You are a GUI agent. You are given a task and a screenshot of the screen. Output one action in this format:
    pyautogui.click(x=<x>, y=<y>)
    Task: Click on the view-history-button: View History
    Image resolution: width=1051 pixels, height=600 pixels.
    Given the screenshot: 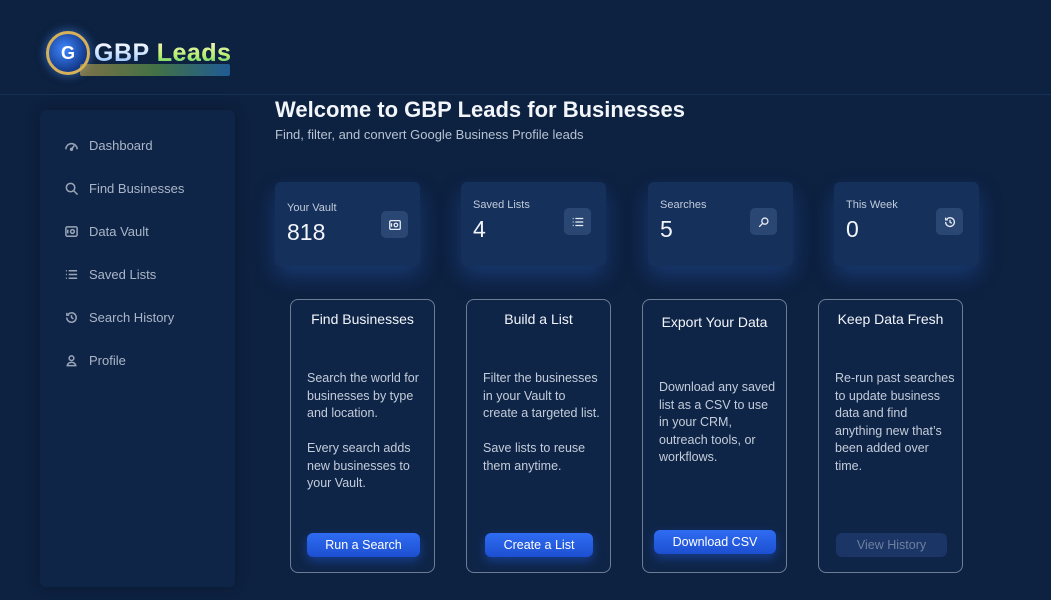 What is the action you would take?
    pyautogui.click(x=891, y=545)
    